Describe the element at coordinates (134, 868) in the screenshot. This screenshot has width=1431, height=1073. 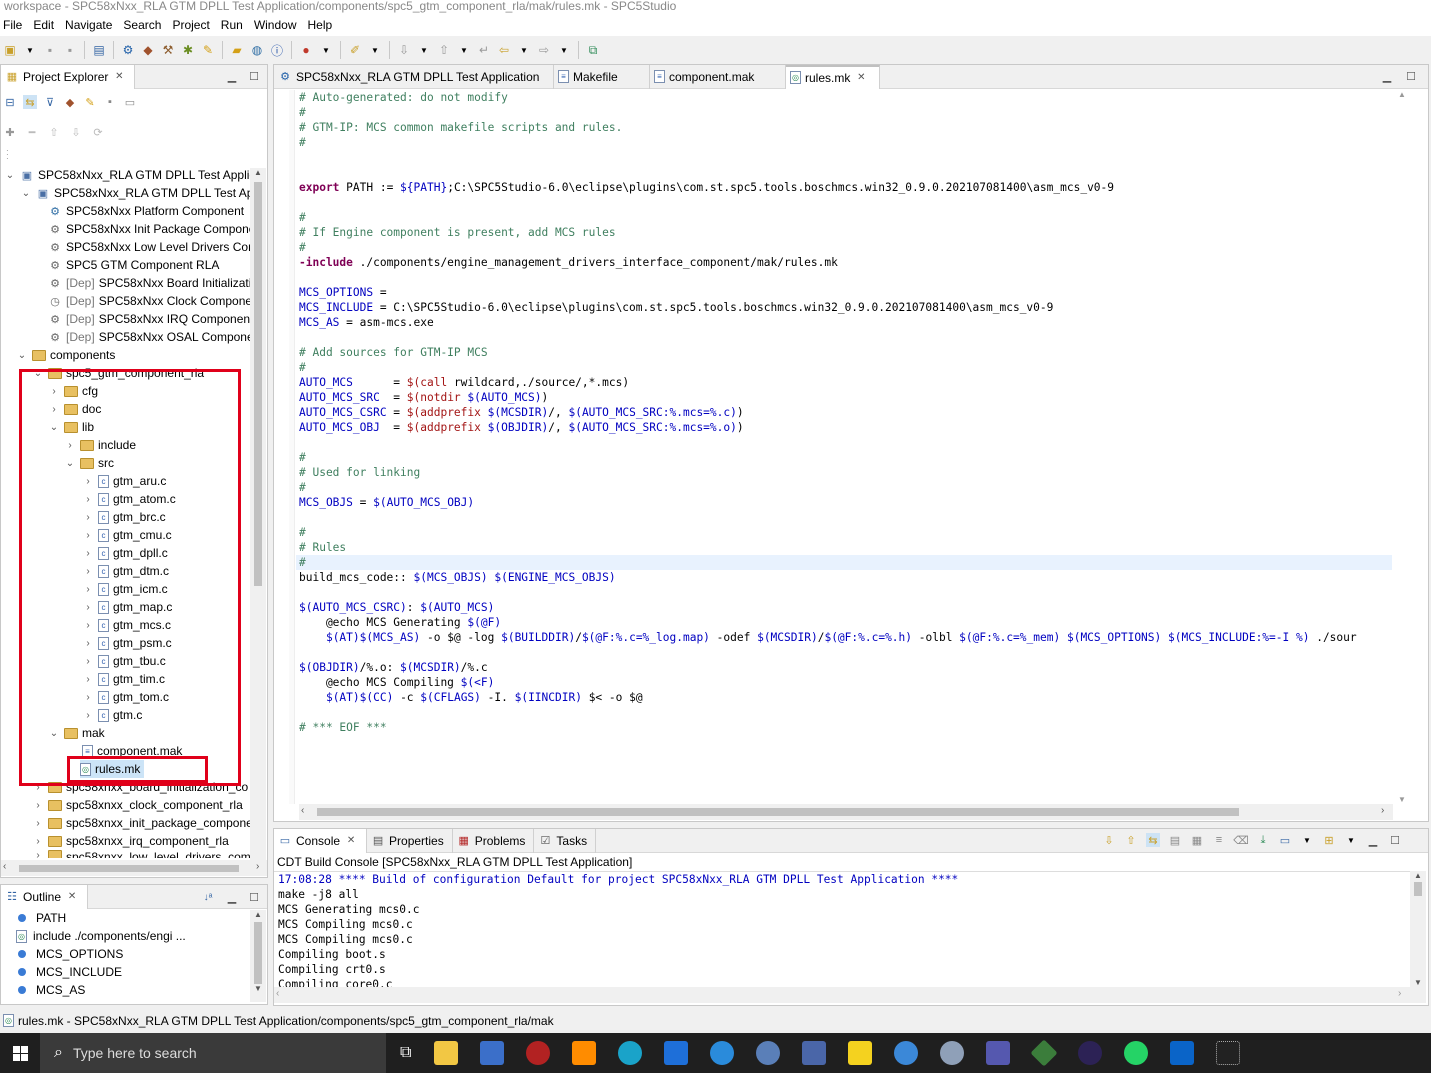
I see `explorer-horizontal-scrollbar: ‹ ›` at that location.